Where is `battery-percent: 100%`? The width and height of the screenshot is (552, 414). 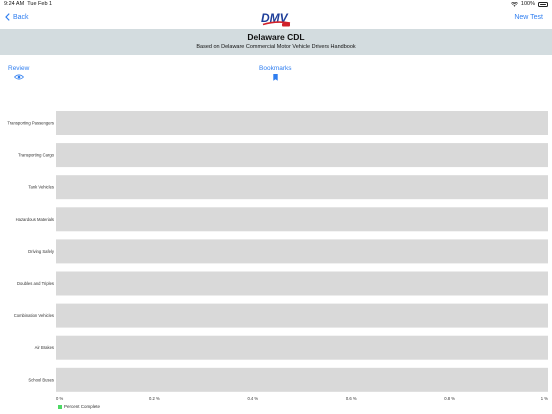 battery-percent: 100% is located at coordinates (527, 4).